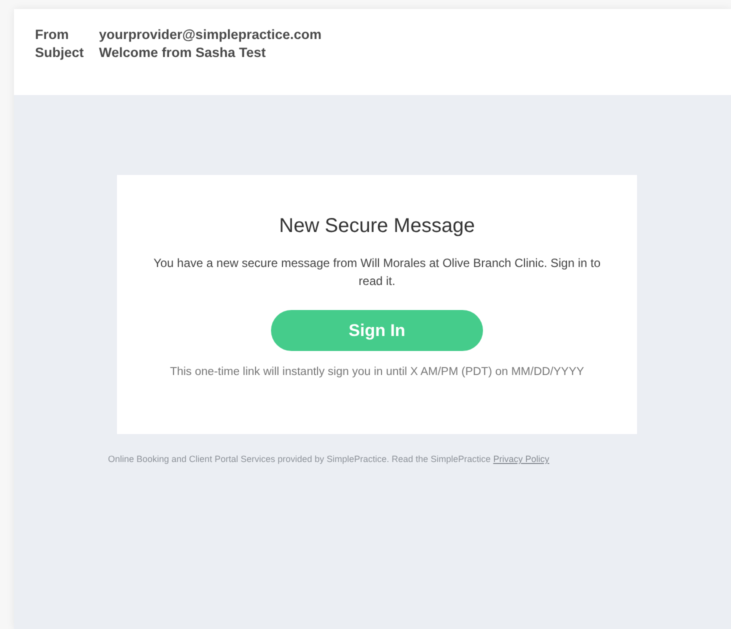  Describe the element at coordinates (210, 34) in the screenshot. I see `field-value: yourprovider@simplepractice.com` at that location.